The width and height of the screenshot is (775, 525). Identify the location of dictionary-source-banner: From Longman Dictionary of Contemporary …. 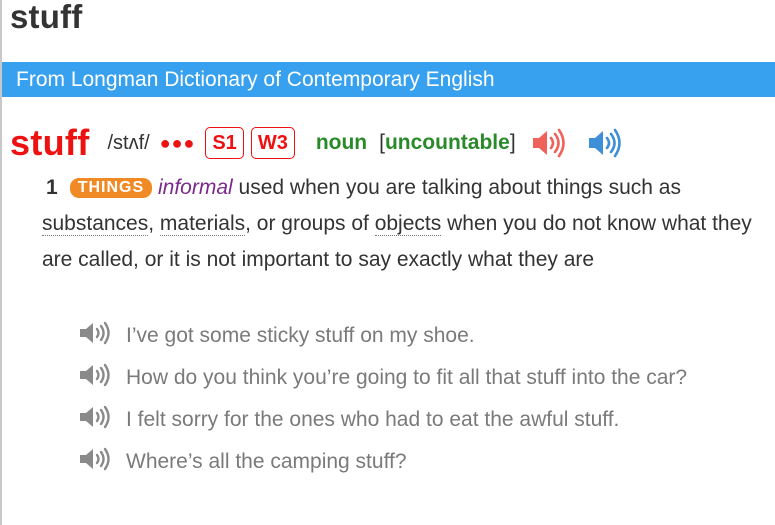
(388, 79).